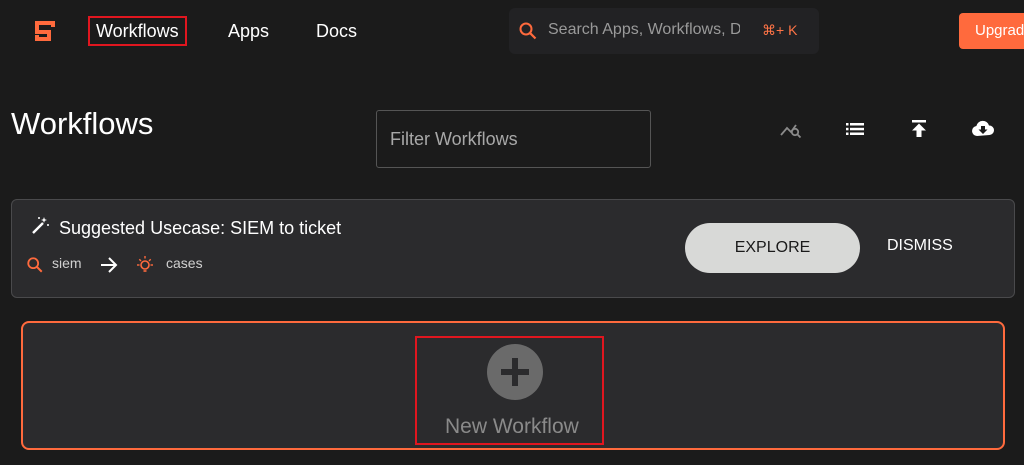 The width and height of the screenshot is (1024, 465). Describe the element at coordinates (855, 129) in the screenshot. I see `list-icon` at that location.